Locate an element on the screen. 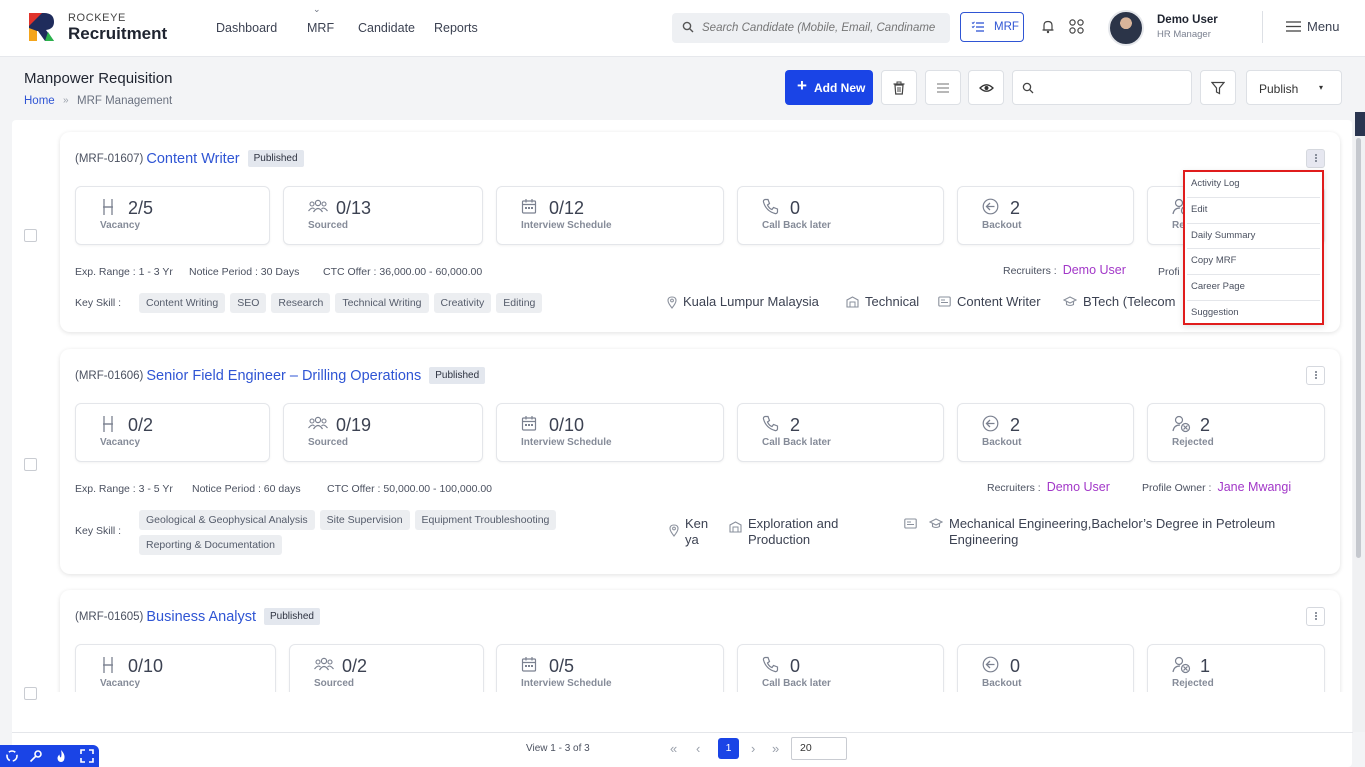 This screenshot has height=767, width=1365. stat-interview-schedule: 0/12 Interview Schedule is located at coordinates (610, 215).